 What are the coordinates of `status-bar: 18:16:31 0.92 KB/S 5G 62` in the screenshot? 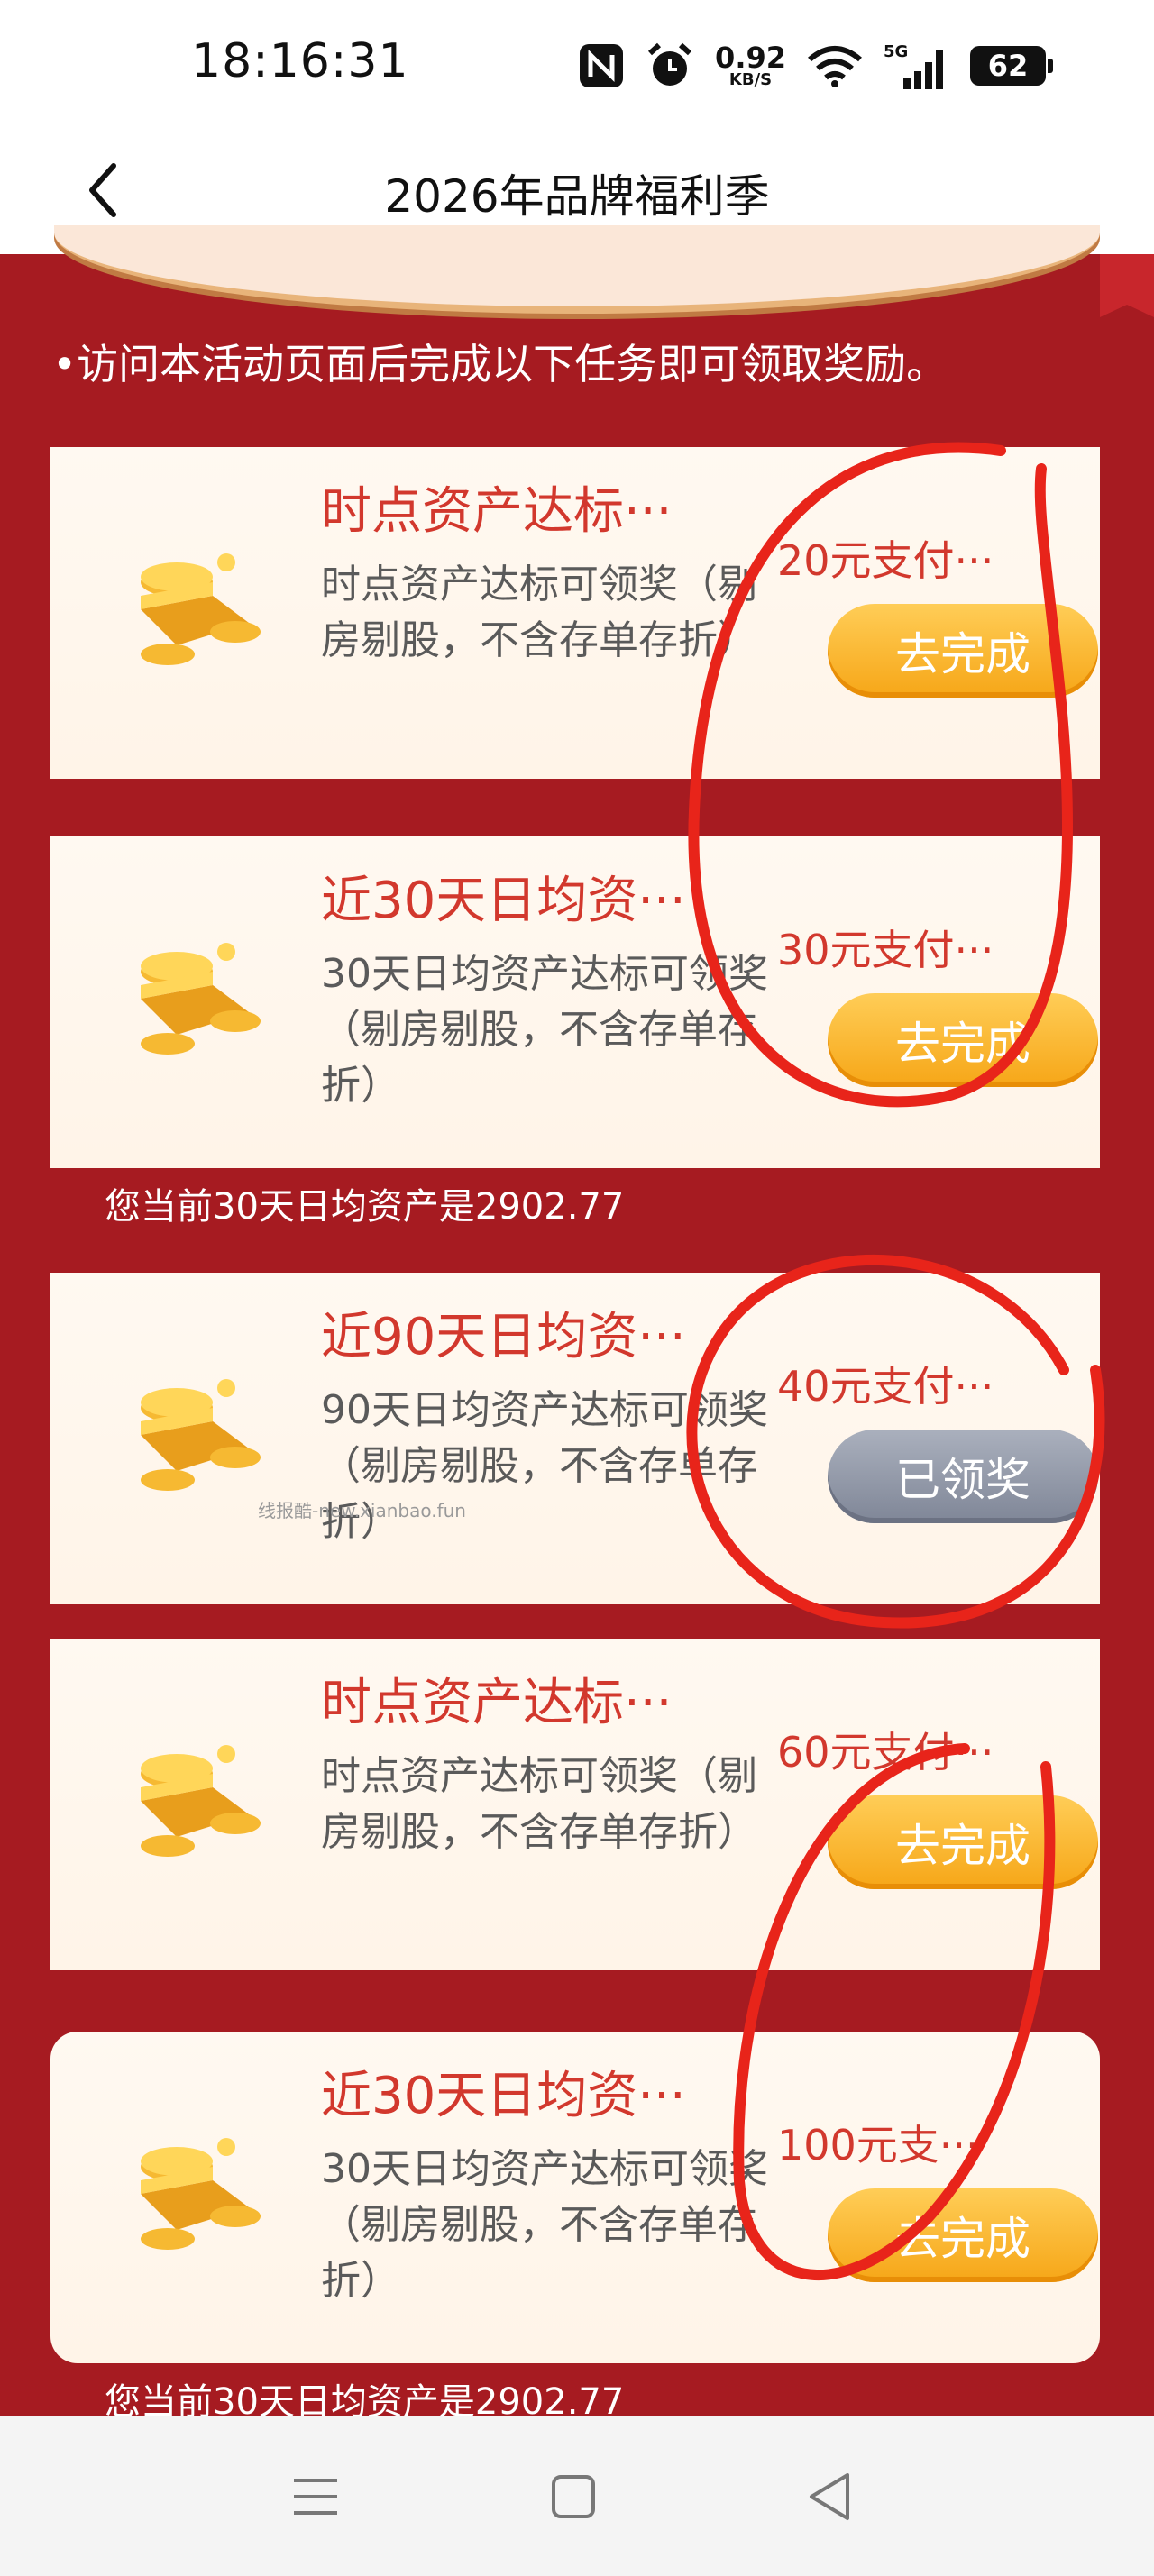 It's located at (577, 63).